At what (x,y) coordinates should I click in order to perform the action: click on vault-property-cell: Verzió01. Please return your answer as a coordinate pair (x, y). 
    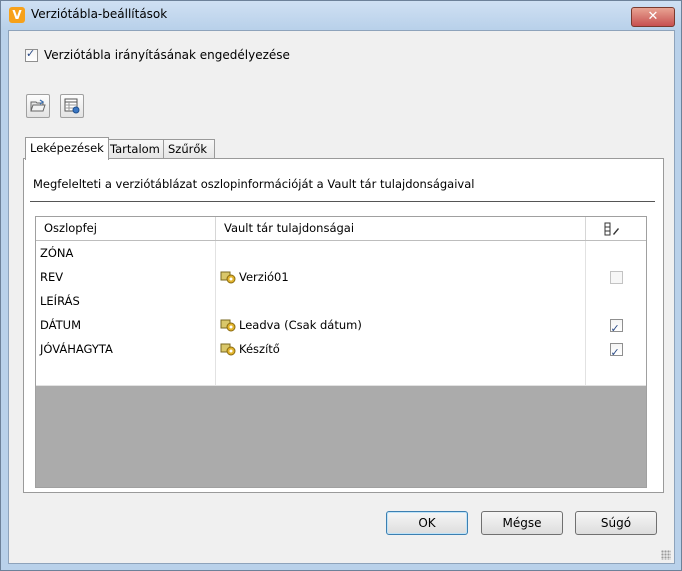
    Looking at the image, I should click on (401, 277).